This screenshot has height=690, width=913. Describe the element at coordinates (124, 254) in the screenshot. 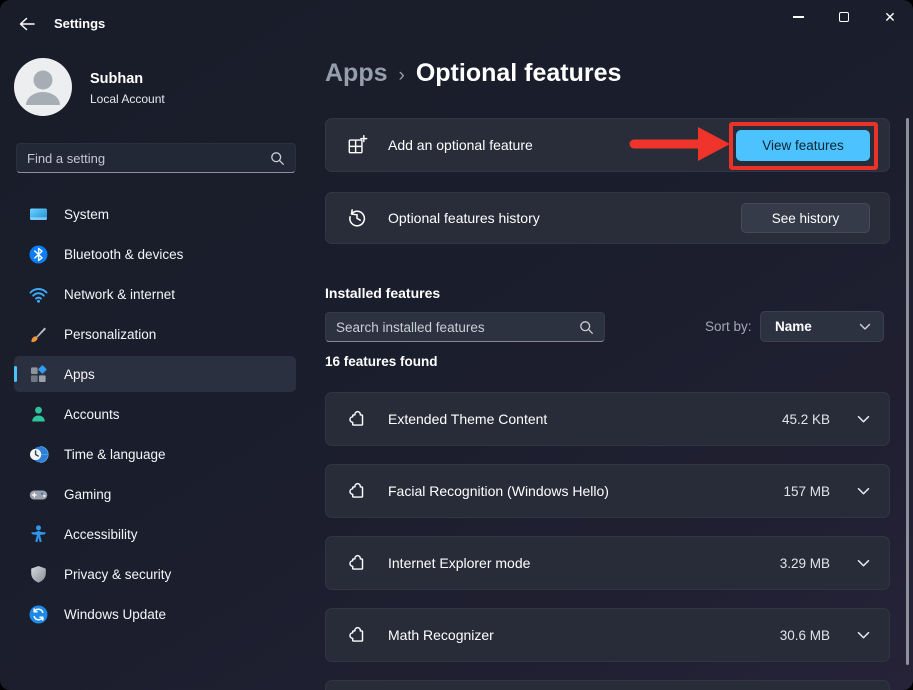

I see `sidebar-item-label: Bluetooth & devices` at that location.